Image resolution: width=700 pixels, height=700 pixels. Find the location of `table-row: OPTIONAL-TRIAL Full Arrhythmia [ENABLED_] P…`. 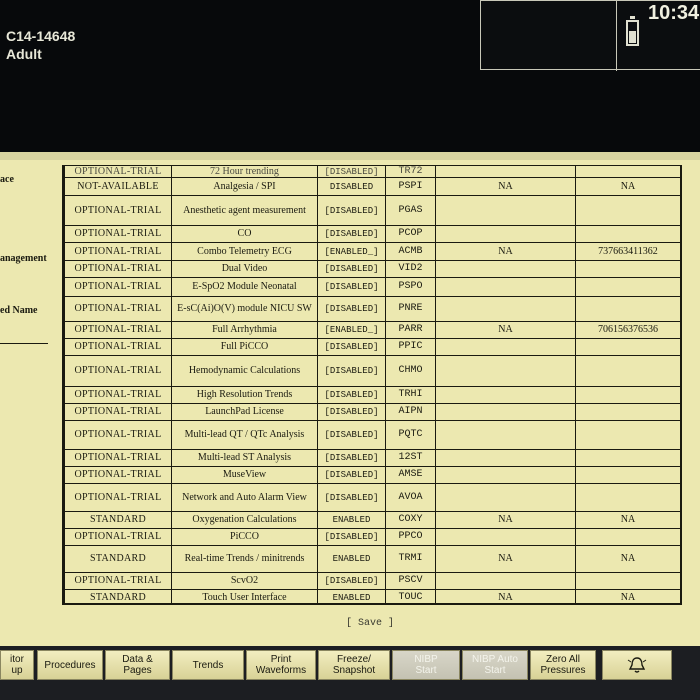

table-row: OPTIONAL-TRIAL Full Arrhythmia [ENABLED_] P… is located at coordinates (372, 330).